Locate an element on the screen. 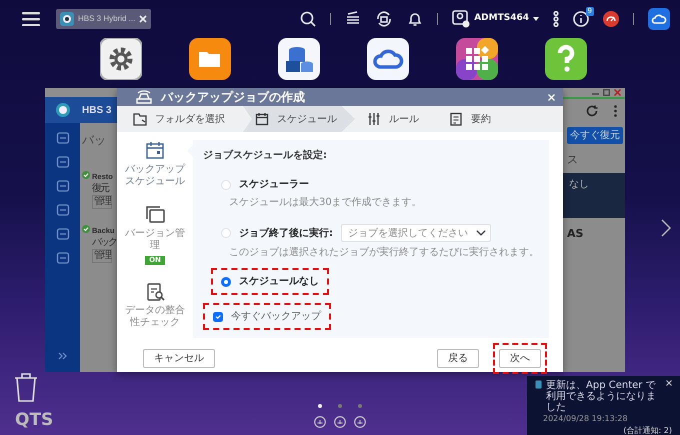  clipboard-icon is located at coordinates (456, 119).